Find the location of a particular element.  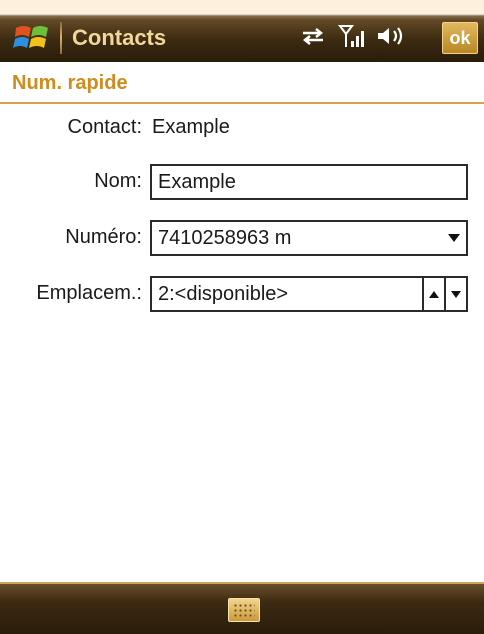

contact-value: Example is located at coordinates (191, 127).